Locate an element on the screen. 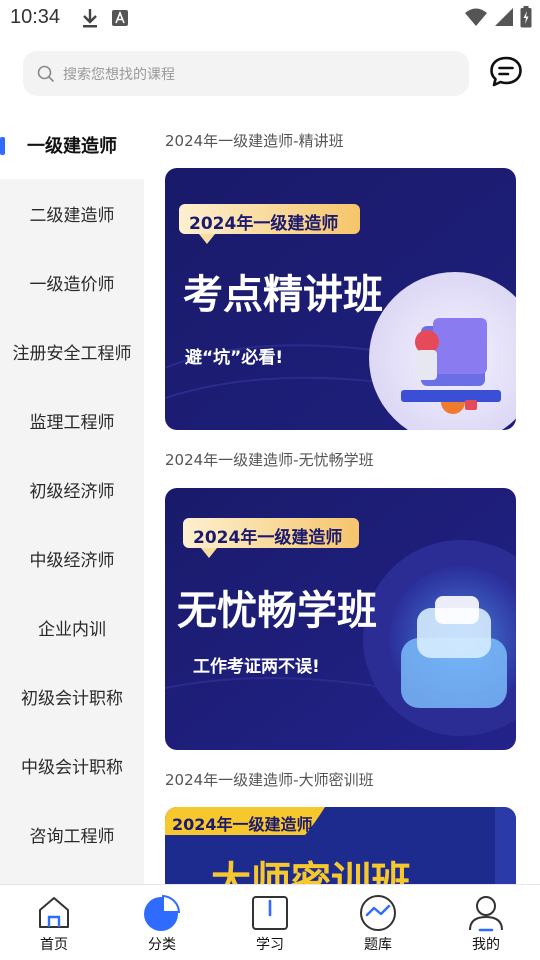 The height and width of the screenshot is (960, 540). sidebar-item-label: 注册安全工程师 is located at coordinates (72, 354).